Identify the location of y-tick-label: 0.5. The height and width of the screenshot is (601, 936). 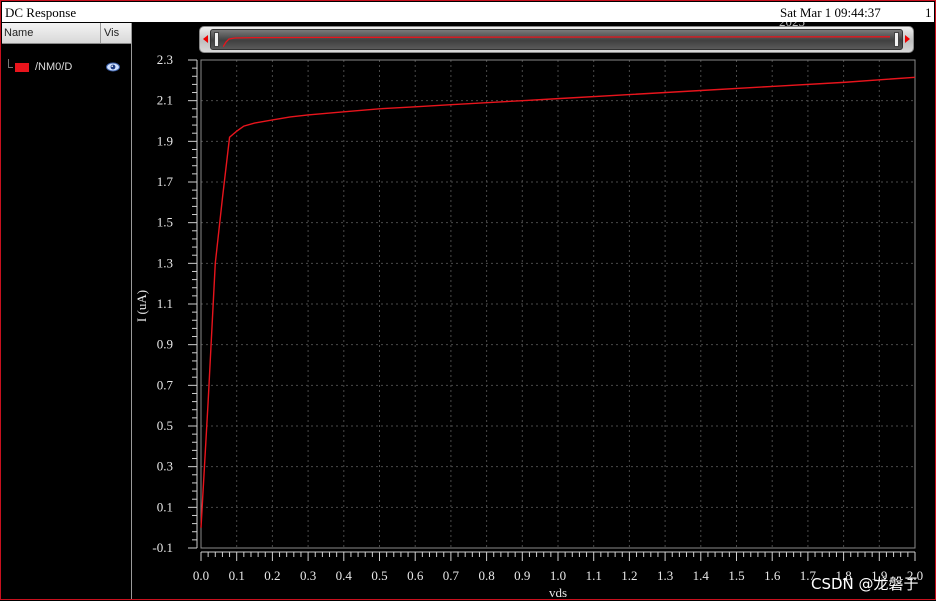
(165, 425).